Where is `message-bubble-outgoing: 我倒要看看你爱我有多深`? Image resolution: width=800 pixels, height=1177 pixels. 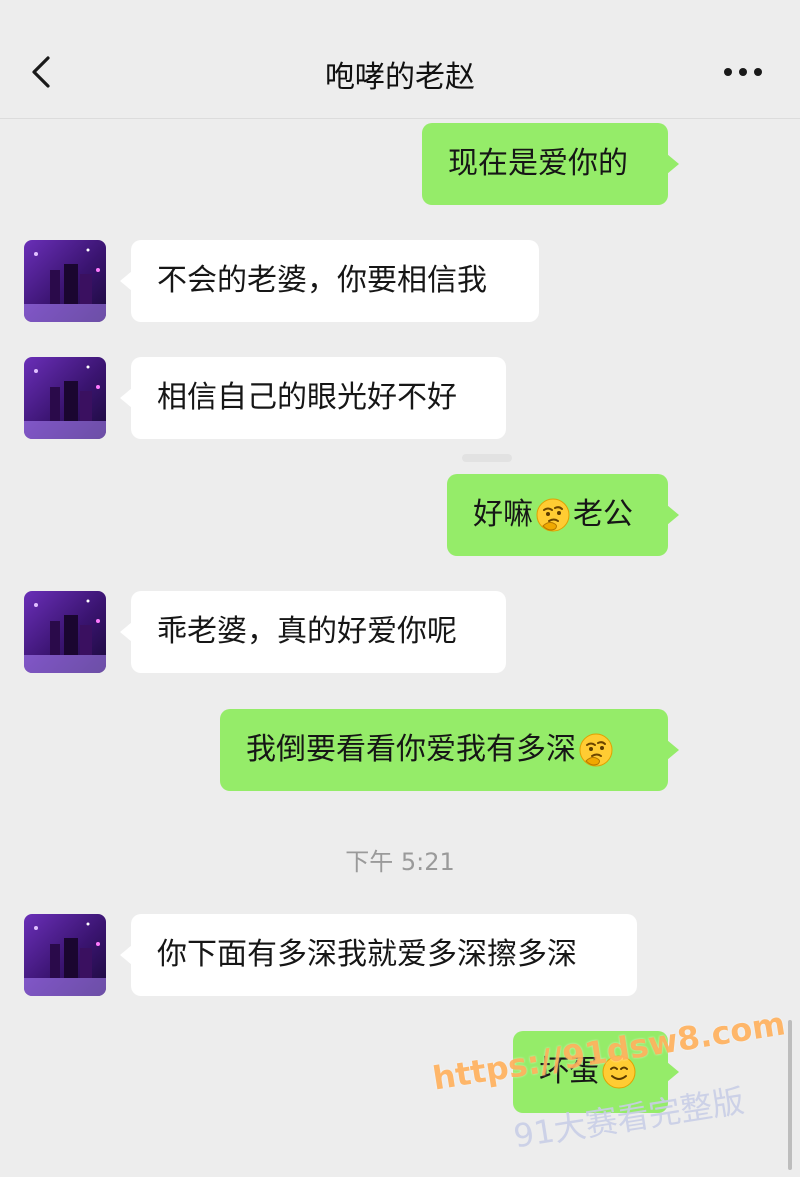 message-bubble-outgoing: 我倒要看看你爱我有多深 is located at coordinates (449, 750).